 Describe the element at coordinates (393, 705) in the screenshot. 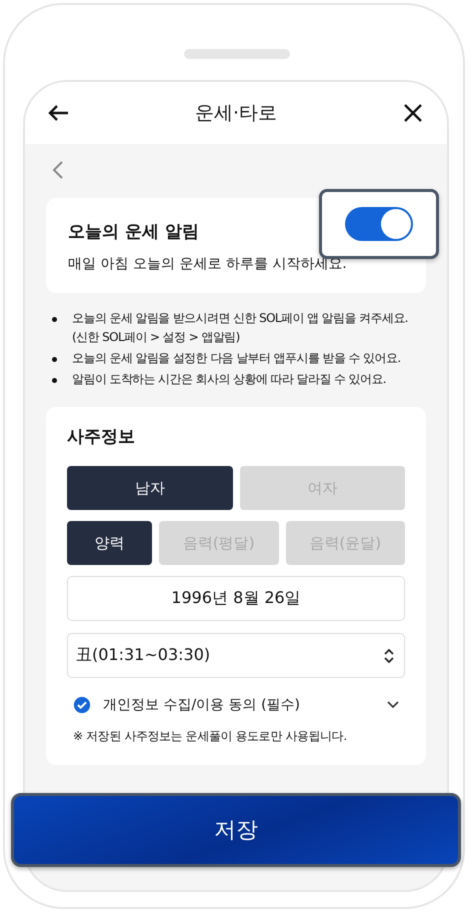

I see `chevron-down-icon` at that location.